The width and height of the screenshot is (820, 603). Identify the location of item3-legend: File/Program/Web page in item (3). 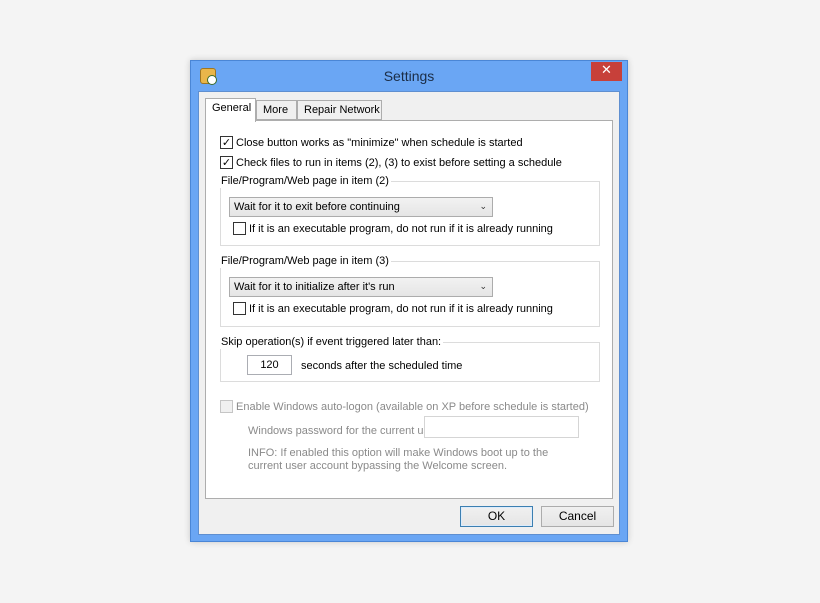
(305, 261).